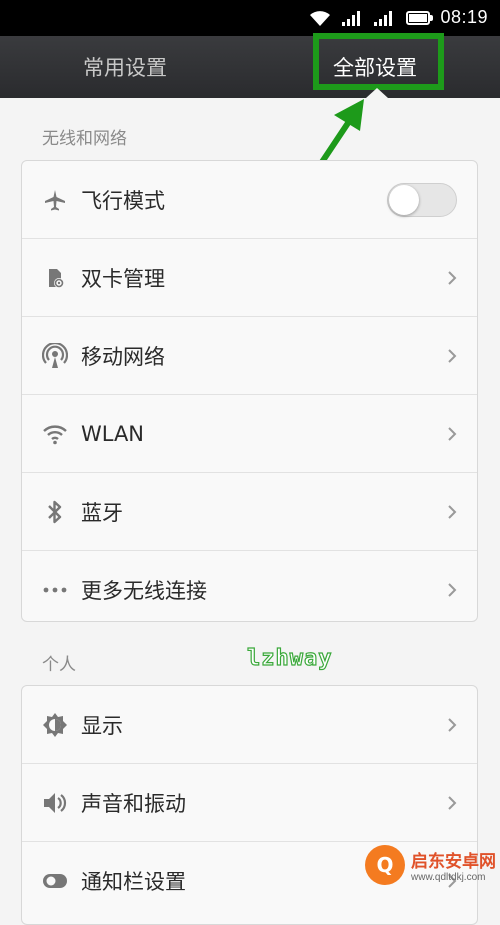 The image size is (500, 925). Describe the element at coordinates (422, 199) in the screenshot. I see `airplane-mode-toggle` at that location.